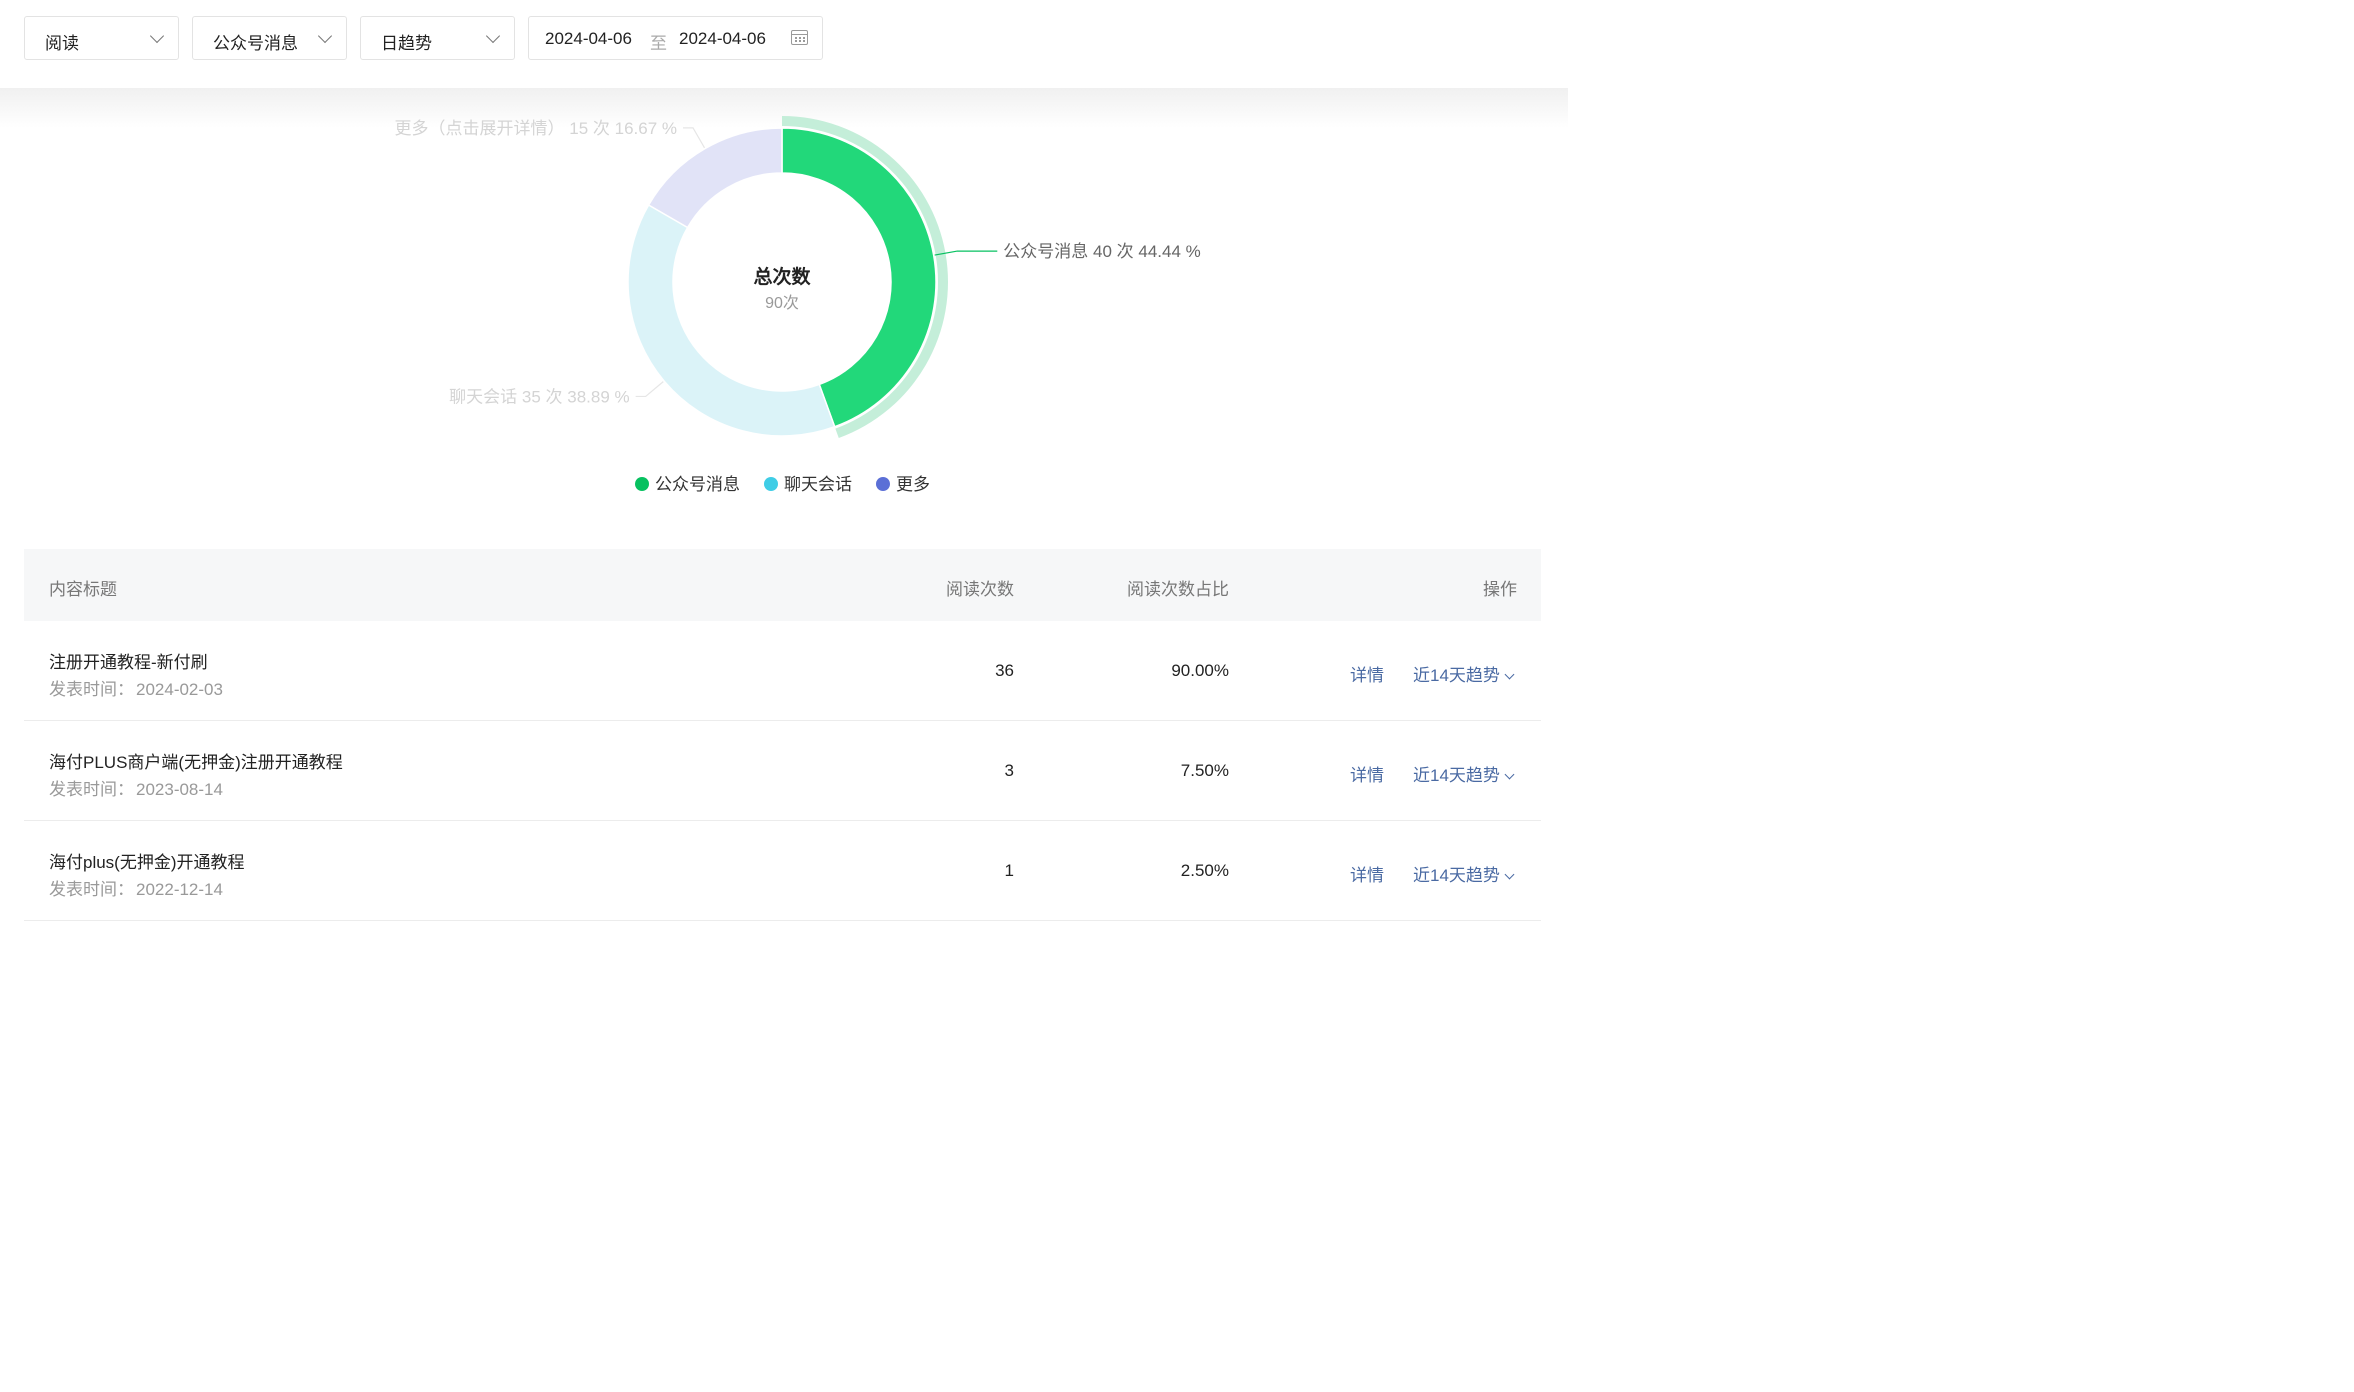 Image resolution: width=2354 pixels, height=1392 pixels. I want to click on calendar-icon, so click(799, 37).